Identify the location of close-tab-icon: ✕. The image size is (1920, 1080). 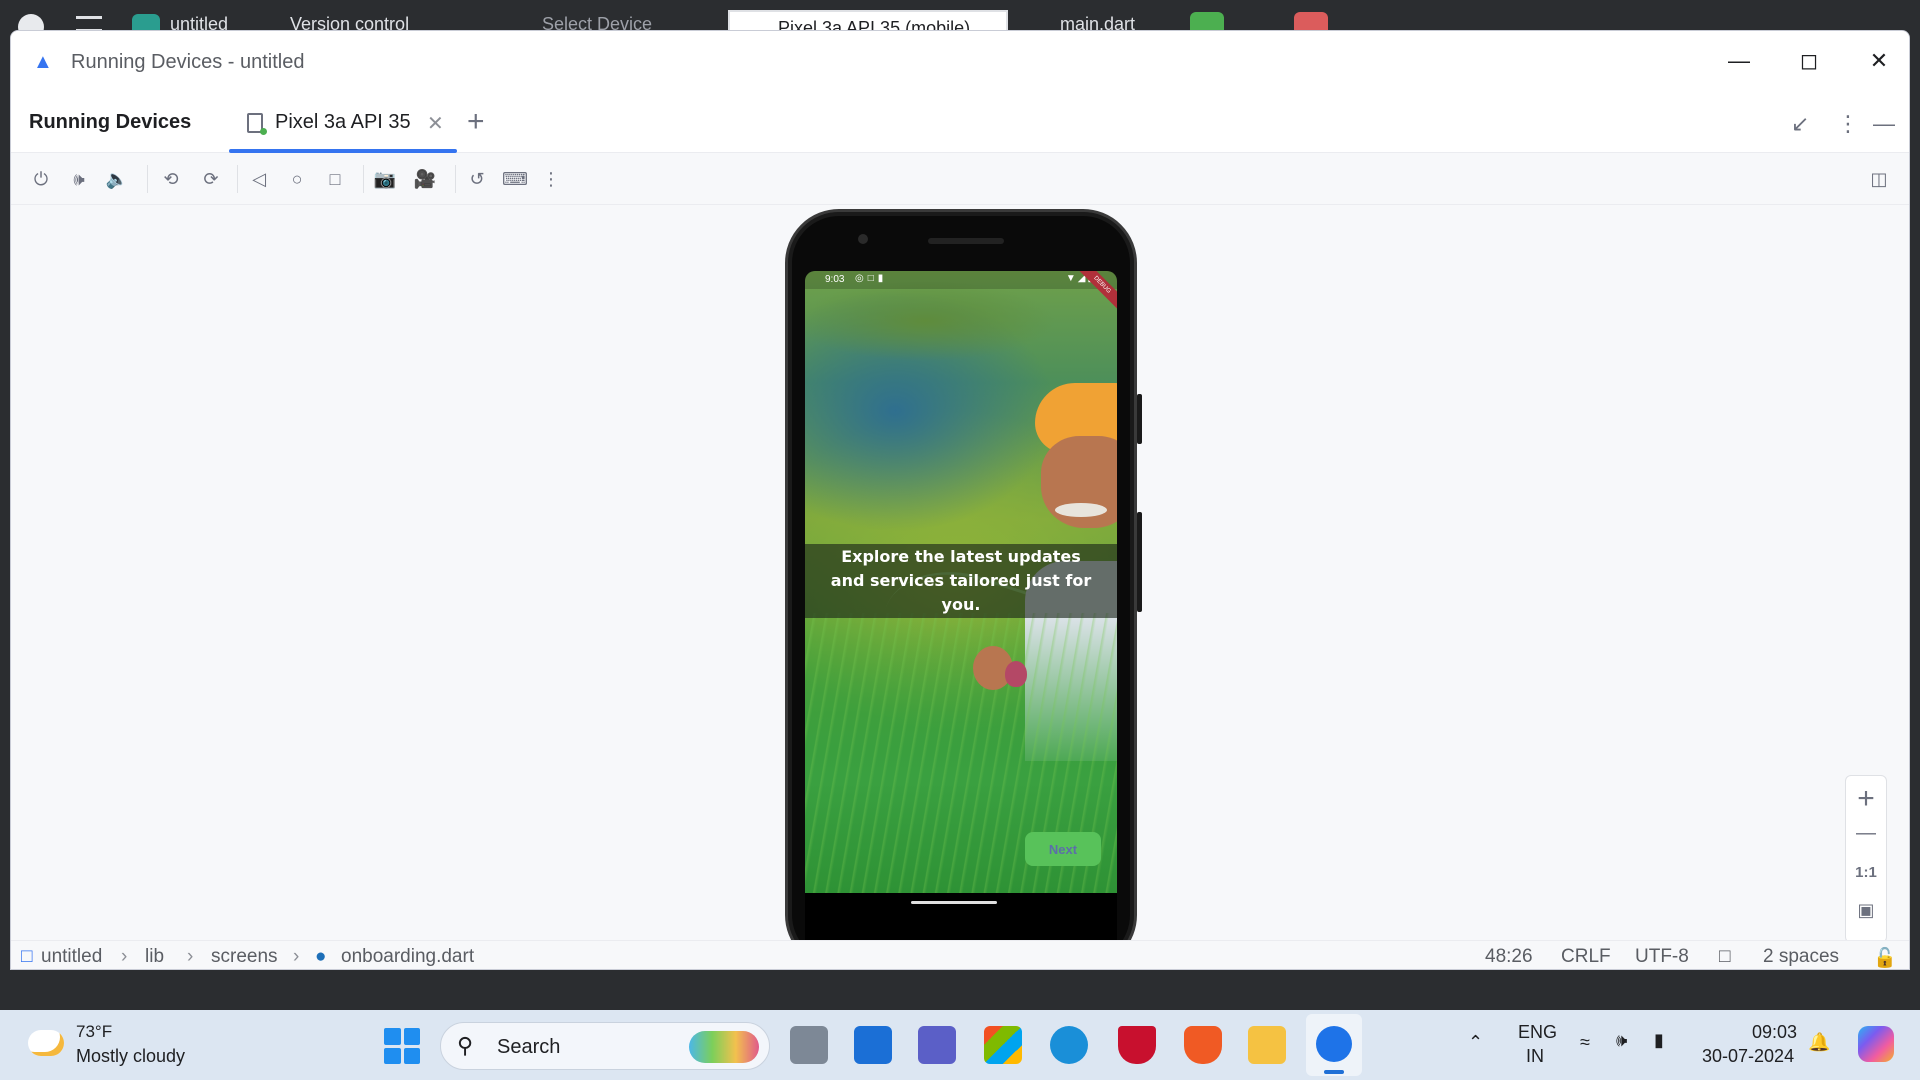
(435, 123).